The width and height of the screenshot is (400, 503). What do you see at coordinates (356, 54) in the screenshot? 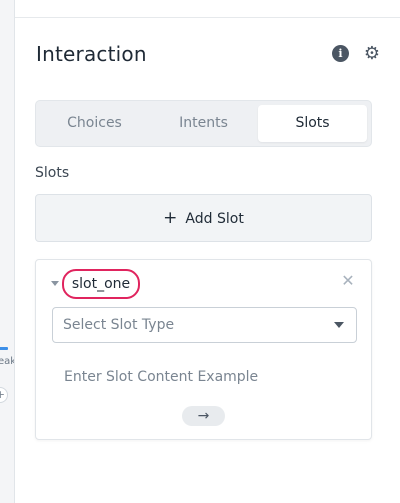
I see `header-icons: i ⚙` at bounding box center [356, 54].